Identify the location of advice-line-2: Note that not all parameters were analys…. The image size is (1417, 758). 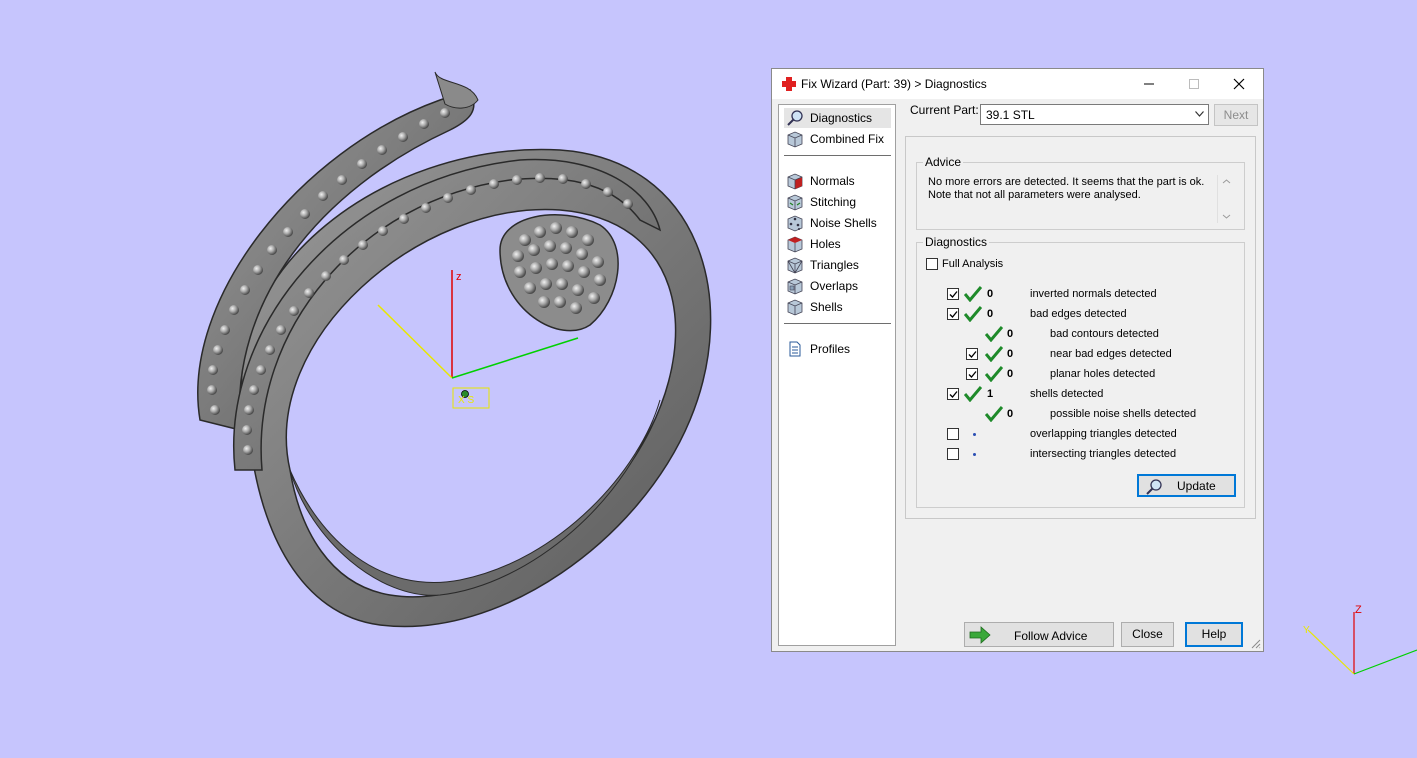
(1034, 195).